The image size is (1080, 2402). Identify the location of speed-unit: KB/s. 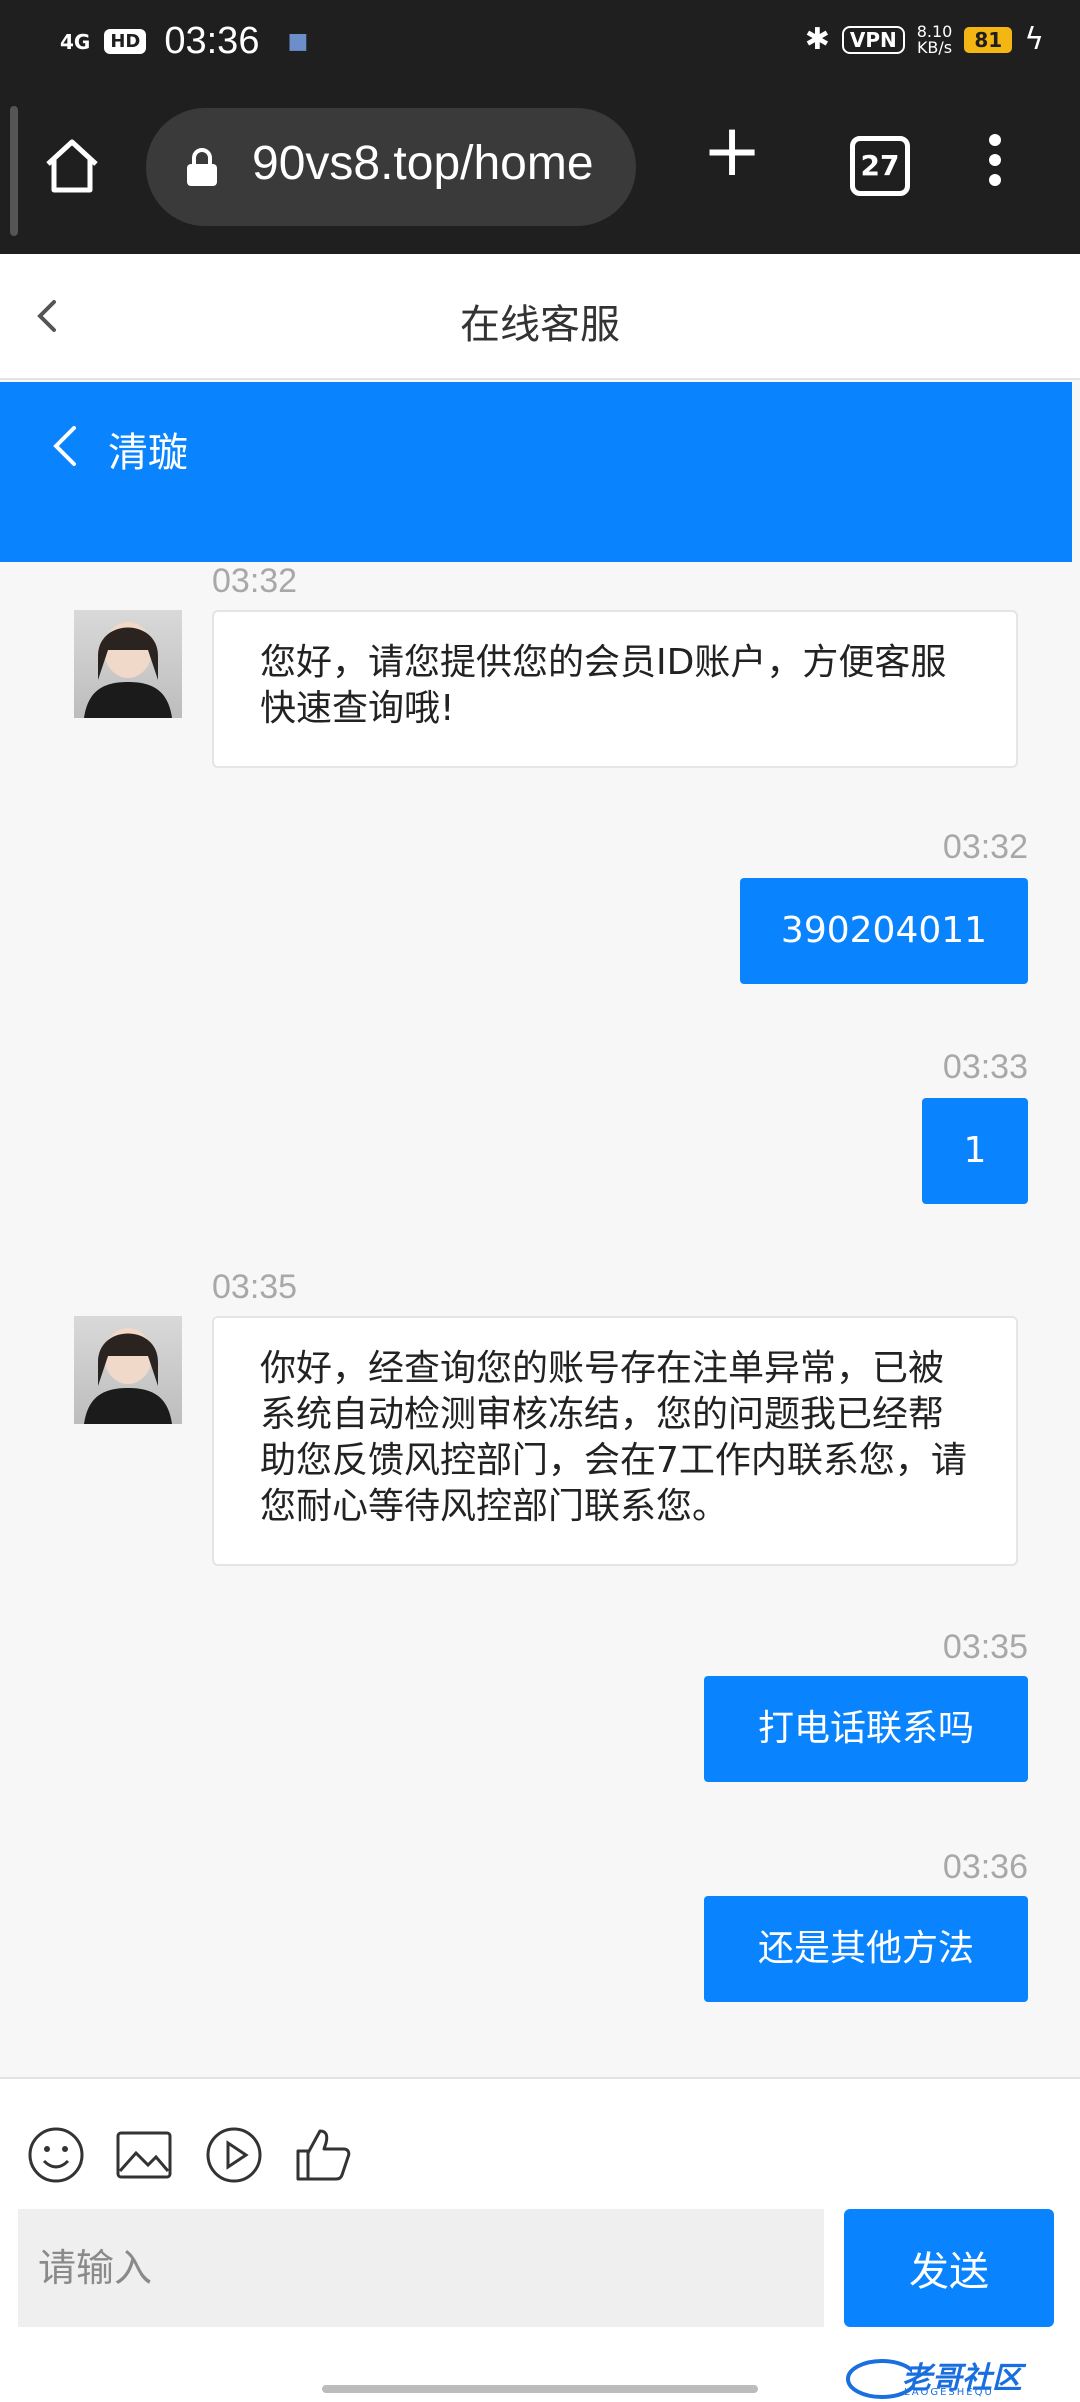
(934, 47).